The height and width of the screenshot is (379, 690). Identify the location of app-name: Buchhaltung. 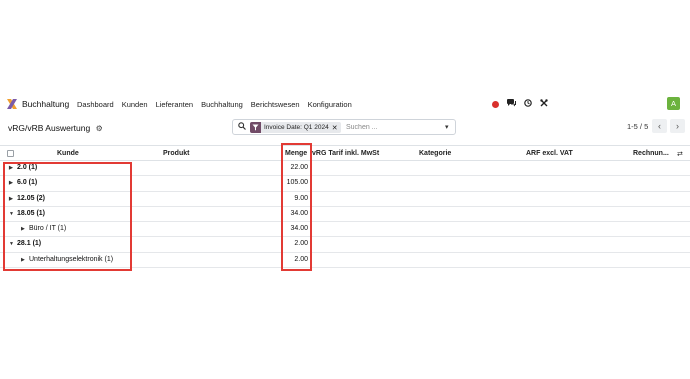
(45, 104).